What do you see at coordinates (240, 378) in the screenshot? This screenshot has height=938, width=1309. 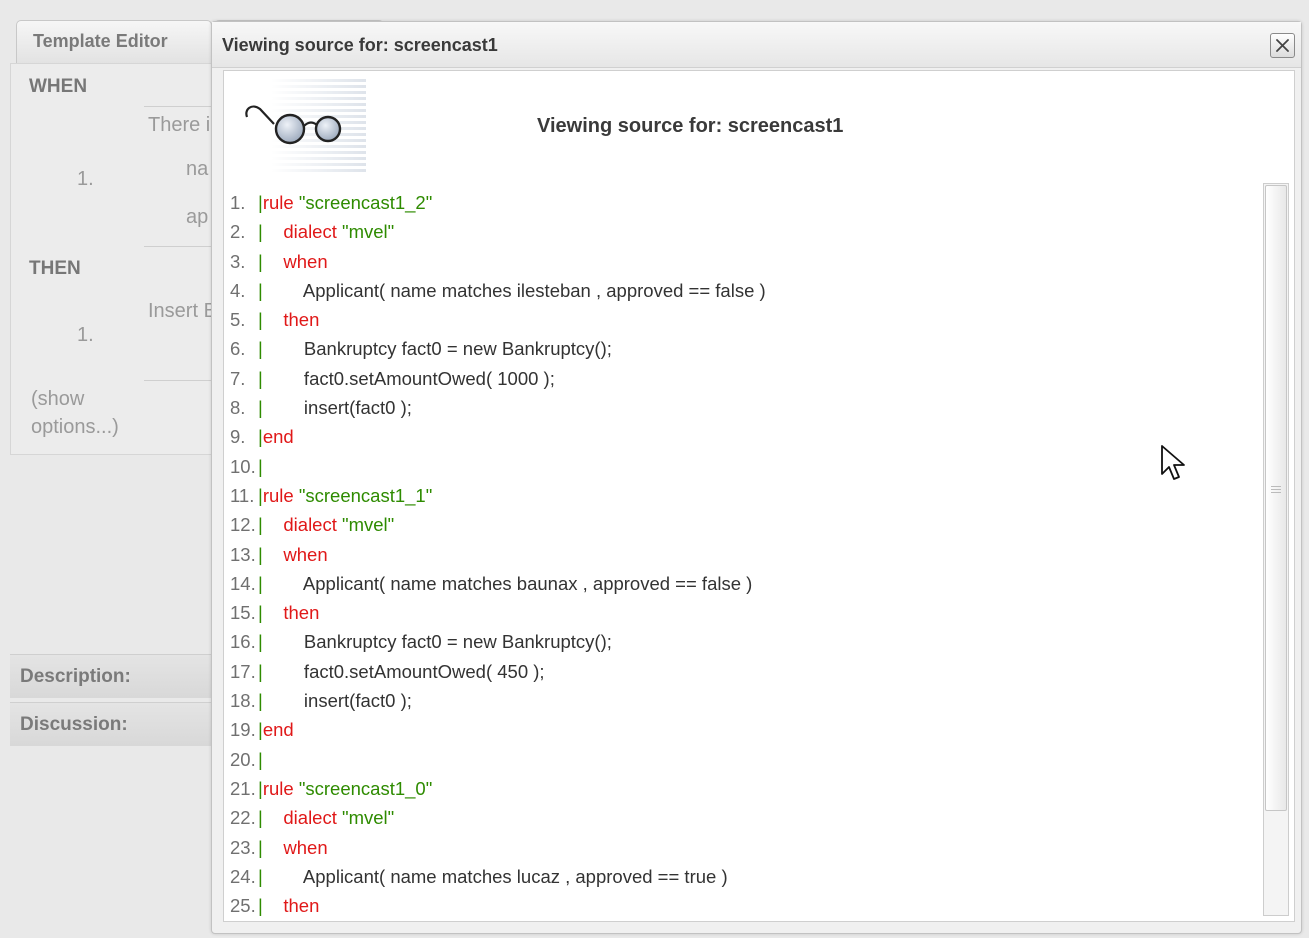 I see `line-number: 7.` at bounding box center [240, 378].